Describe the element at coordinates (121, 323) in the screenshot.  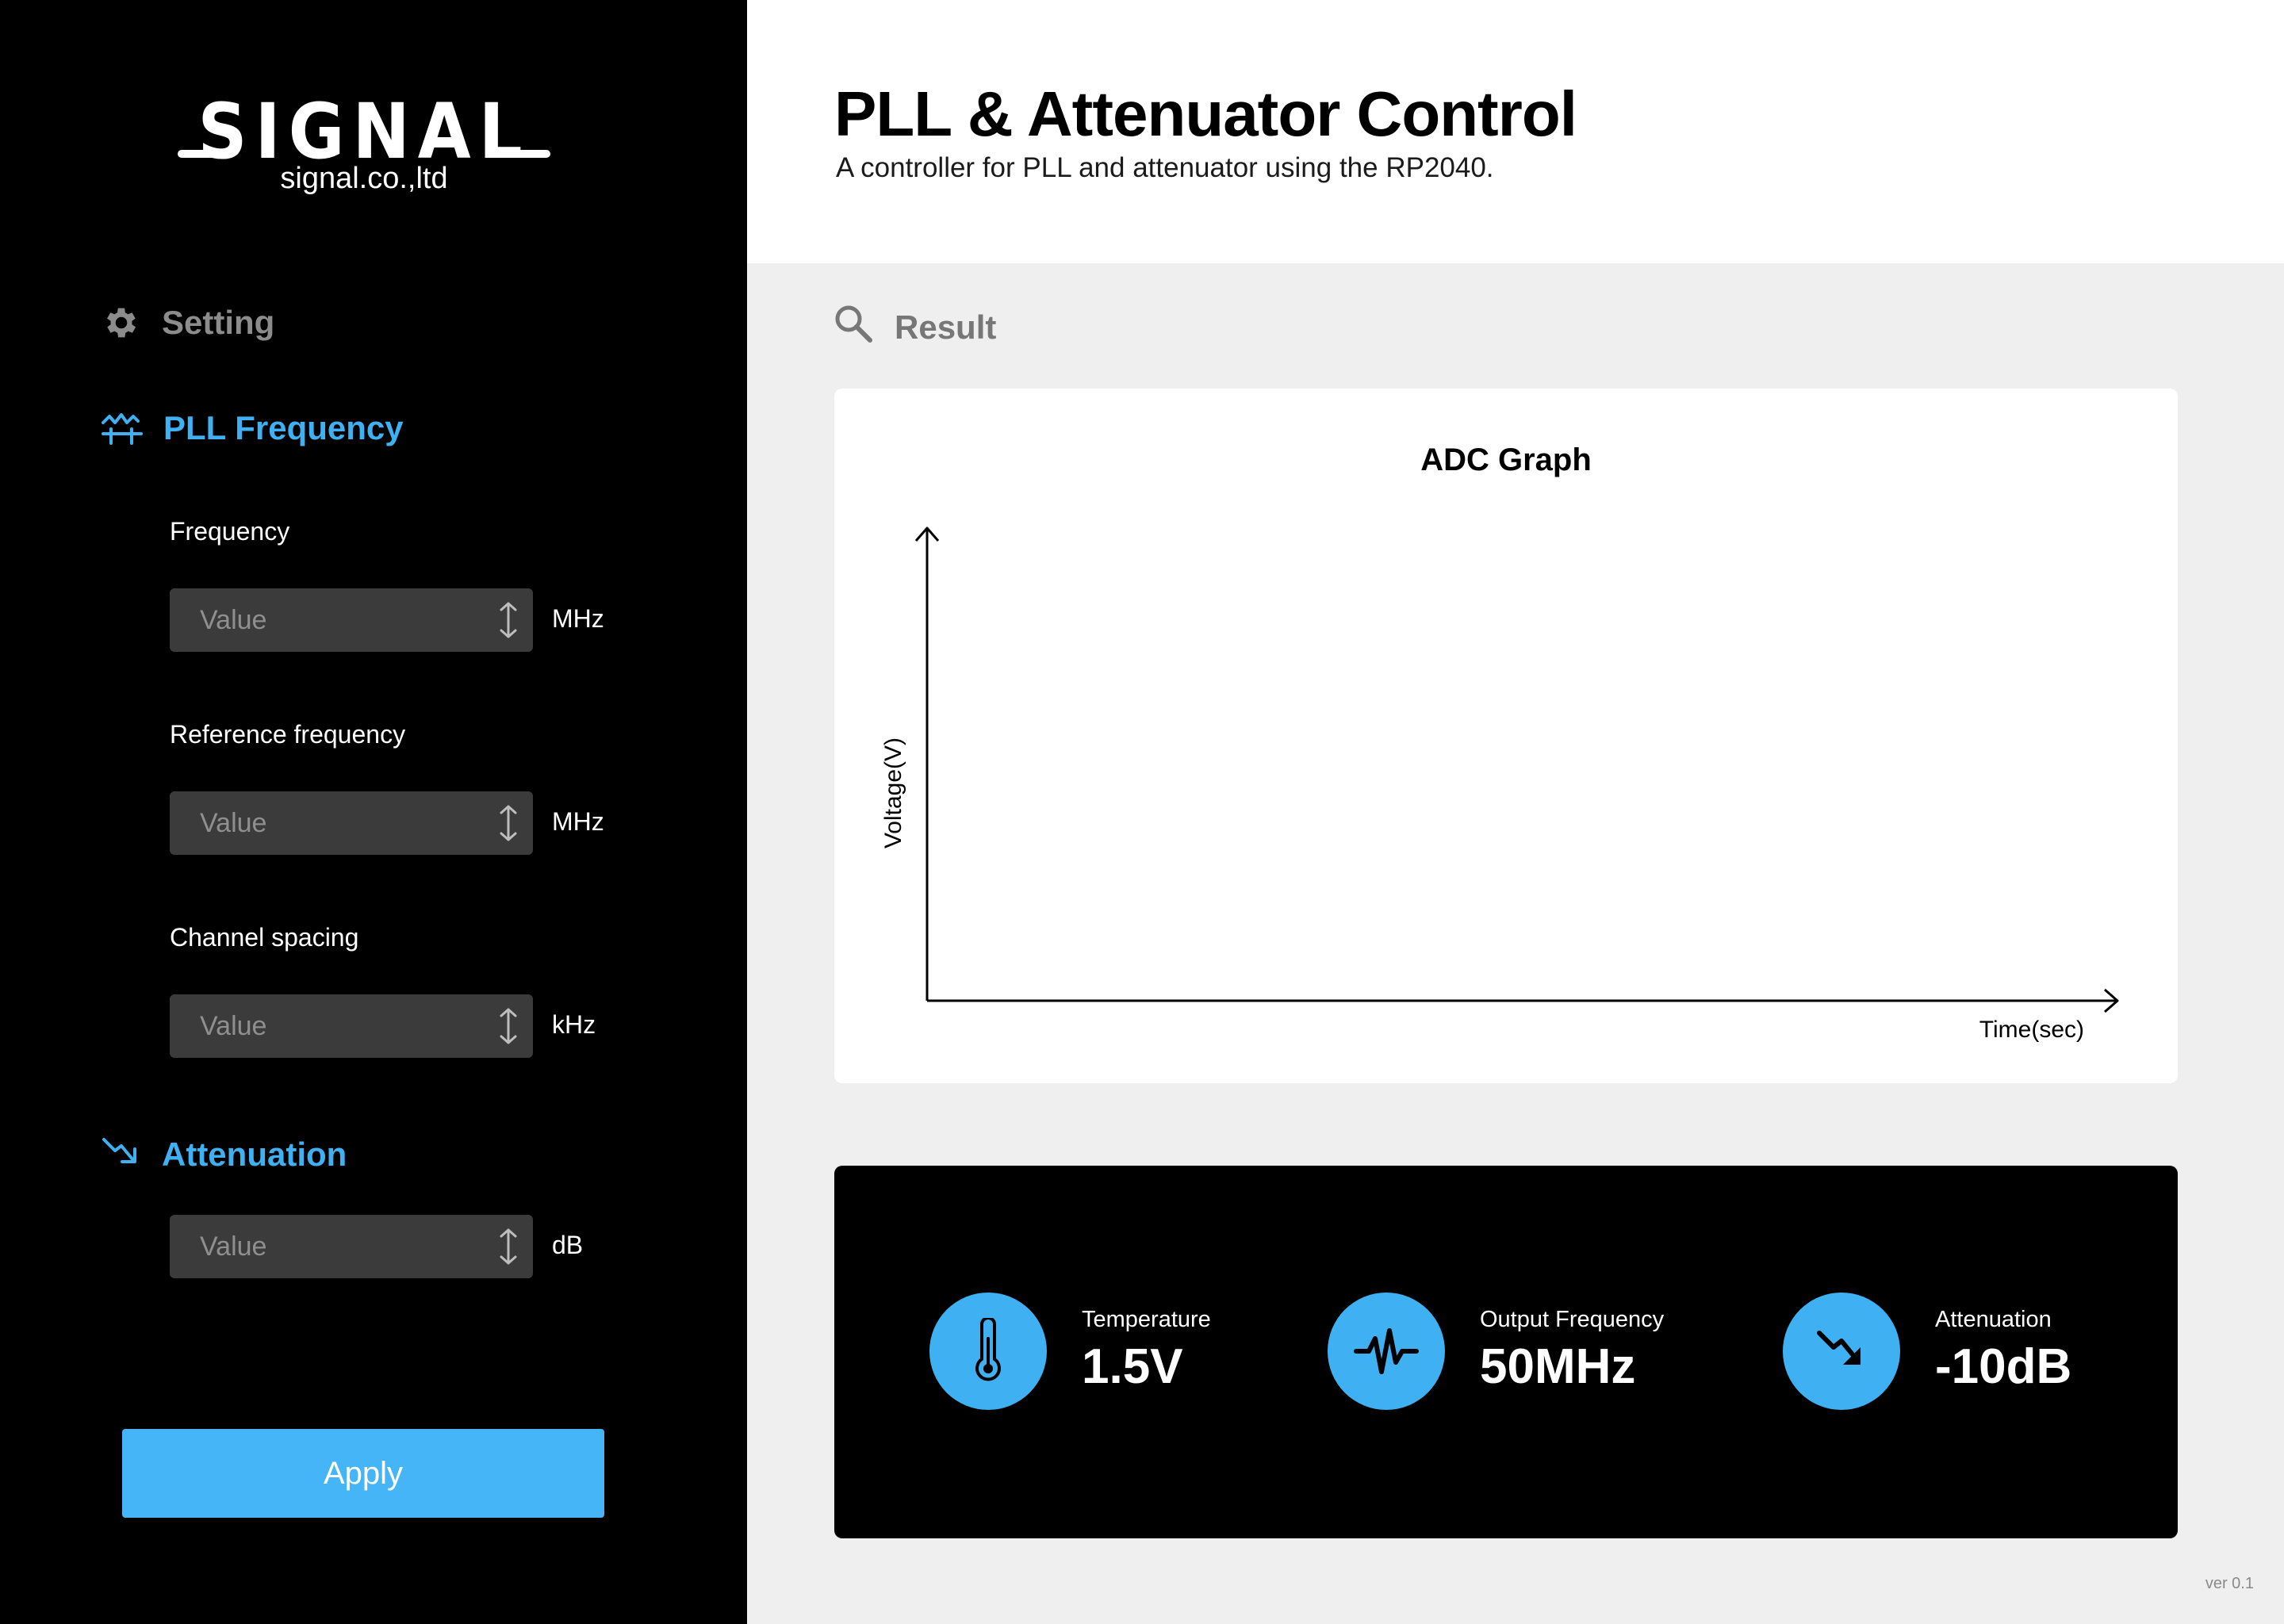
I see `gear-icon` at that location.